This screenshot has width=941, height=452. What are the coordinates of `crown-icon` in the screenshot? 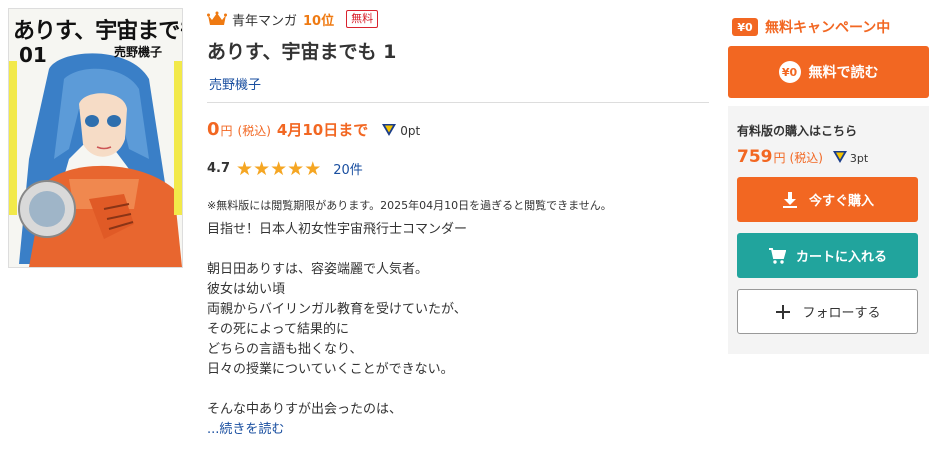 It's located at (217, 18).